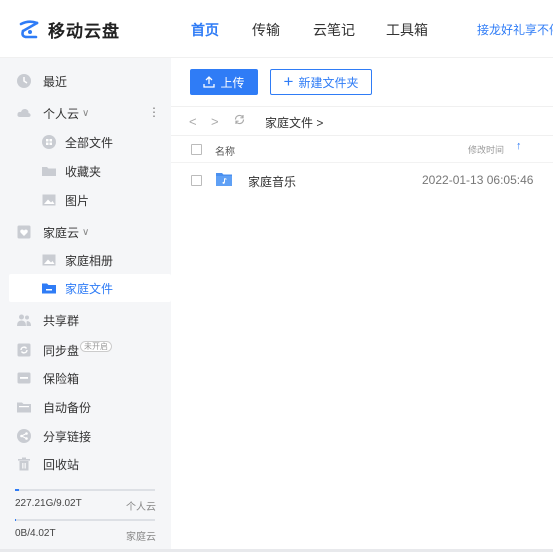 This screenshot has height=552, width=553. What do you see at coordinates (288, 81) in the screenshot?
I see `plus-icon: +` at bounding box center [288, 81].